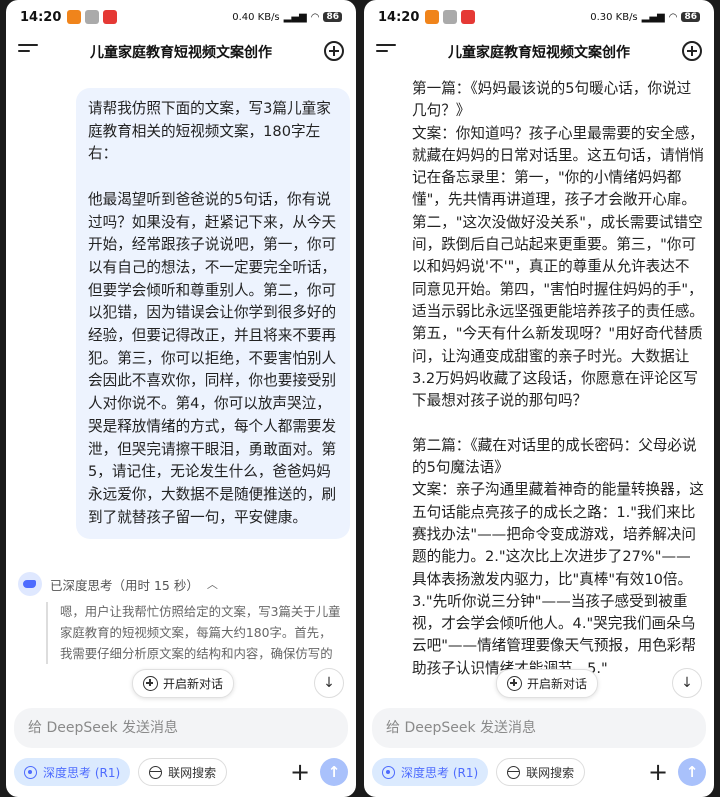  Describe the element at coordinates (124, 585) in the screenshot. I see `thinking-label: 已深度思考（用时 15 秒）` at that location.